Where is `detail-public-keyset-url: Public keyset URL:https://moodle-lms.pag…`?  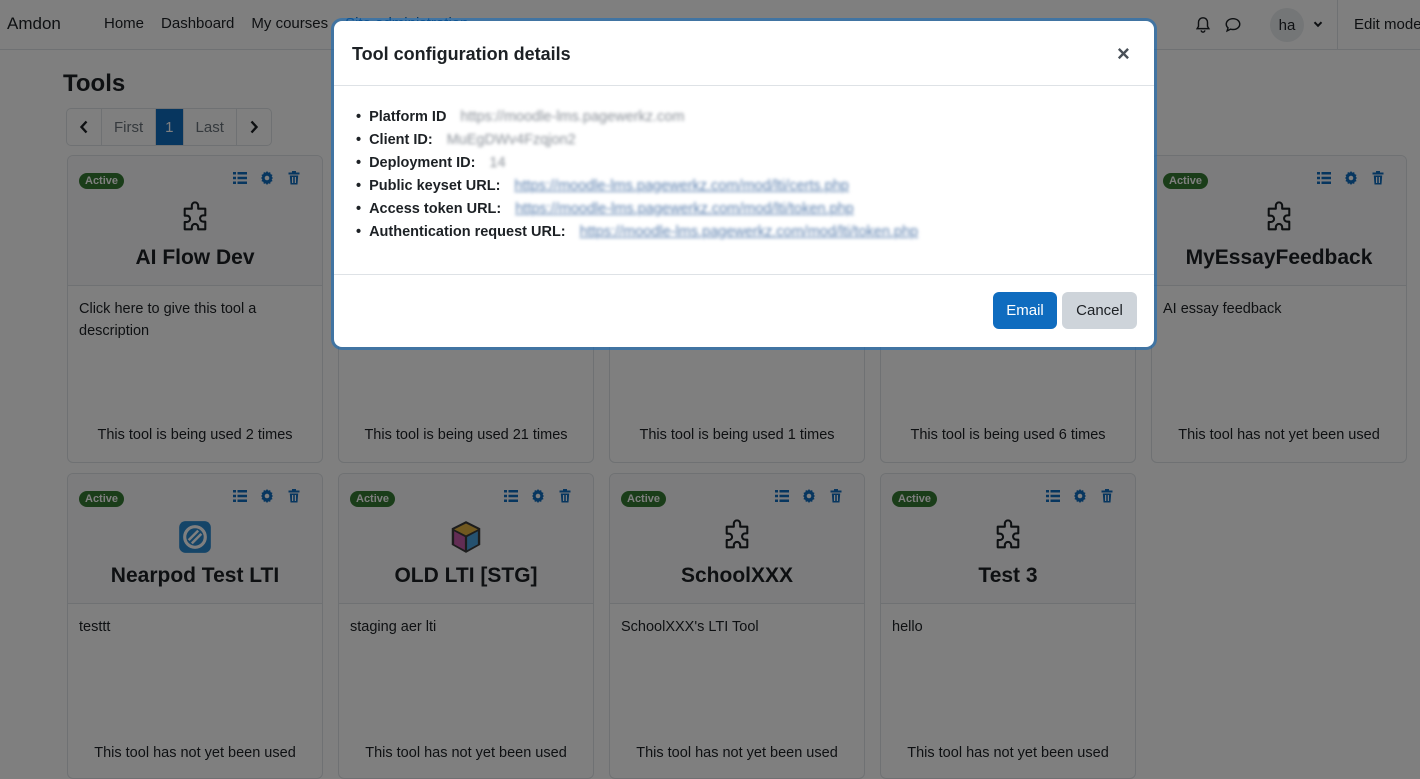
detail-public-keyset-url: Public keyset URL:https://moodle-lms.pag… is located at coordinates (637, 186).